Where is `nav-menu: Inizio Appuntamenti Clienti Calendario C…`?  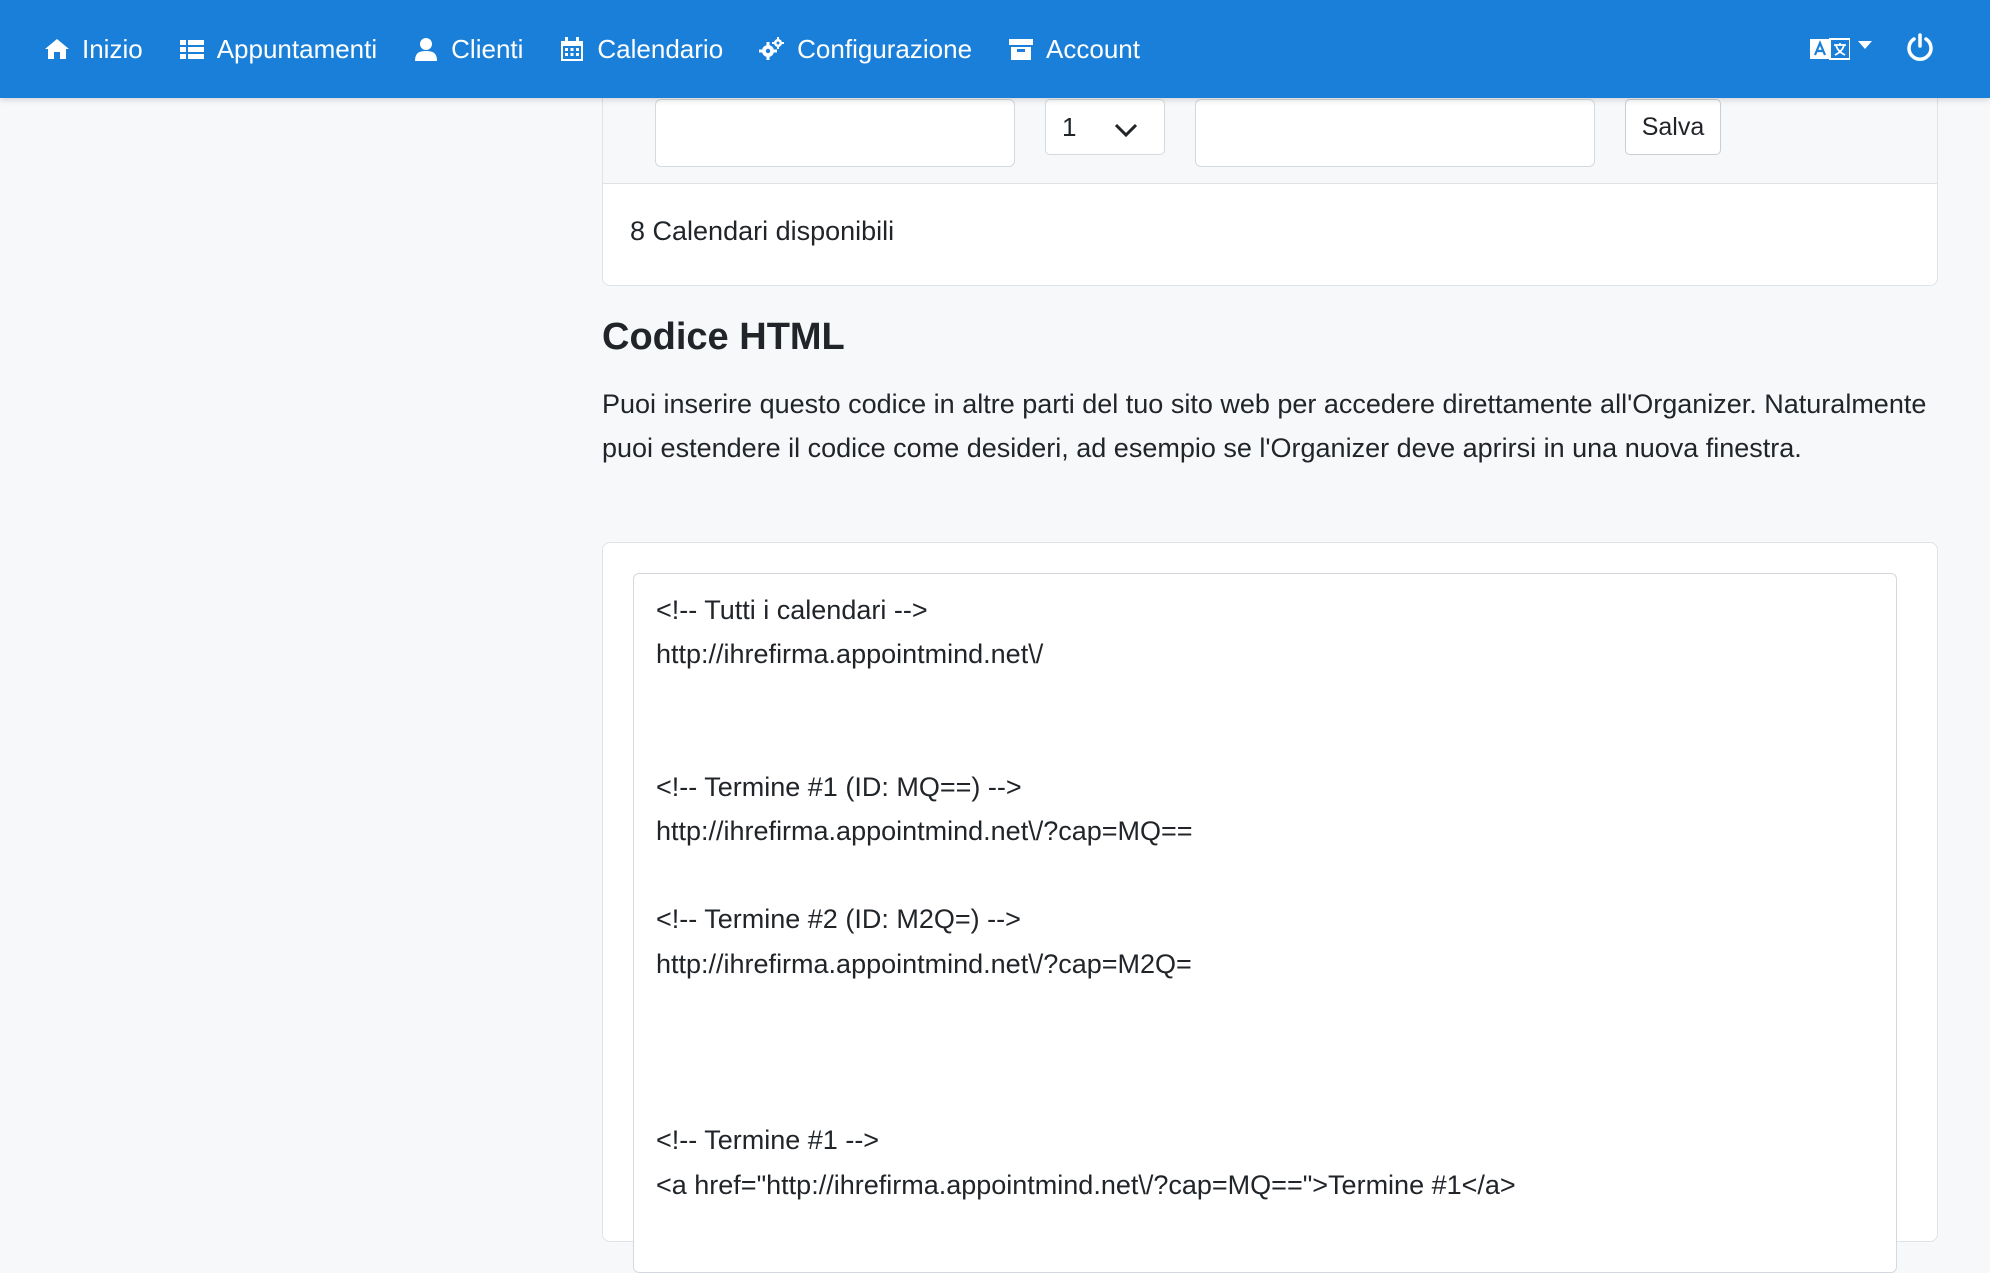 nav-menu: Inizio Appuntamenti Clienti Calendario C… is located at coordinates (610, 49).